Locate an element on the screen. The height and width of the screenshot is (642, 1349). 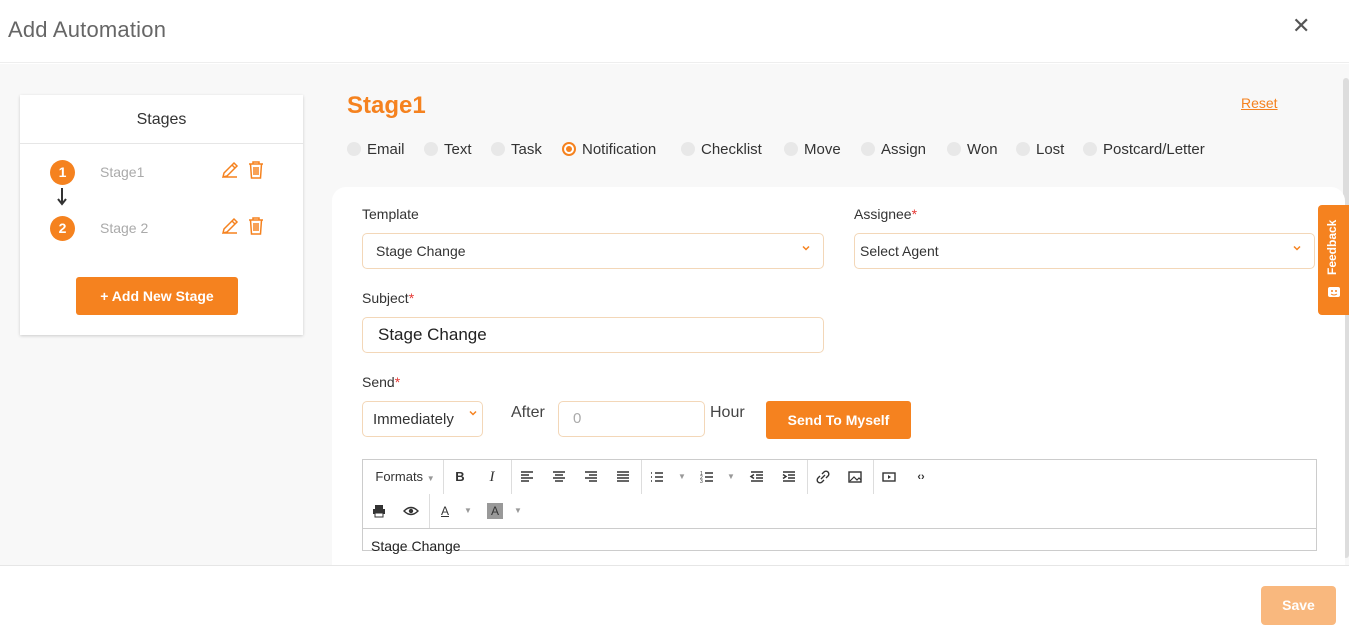
radio-label: Checklist is located at coordinates (731, 149).